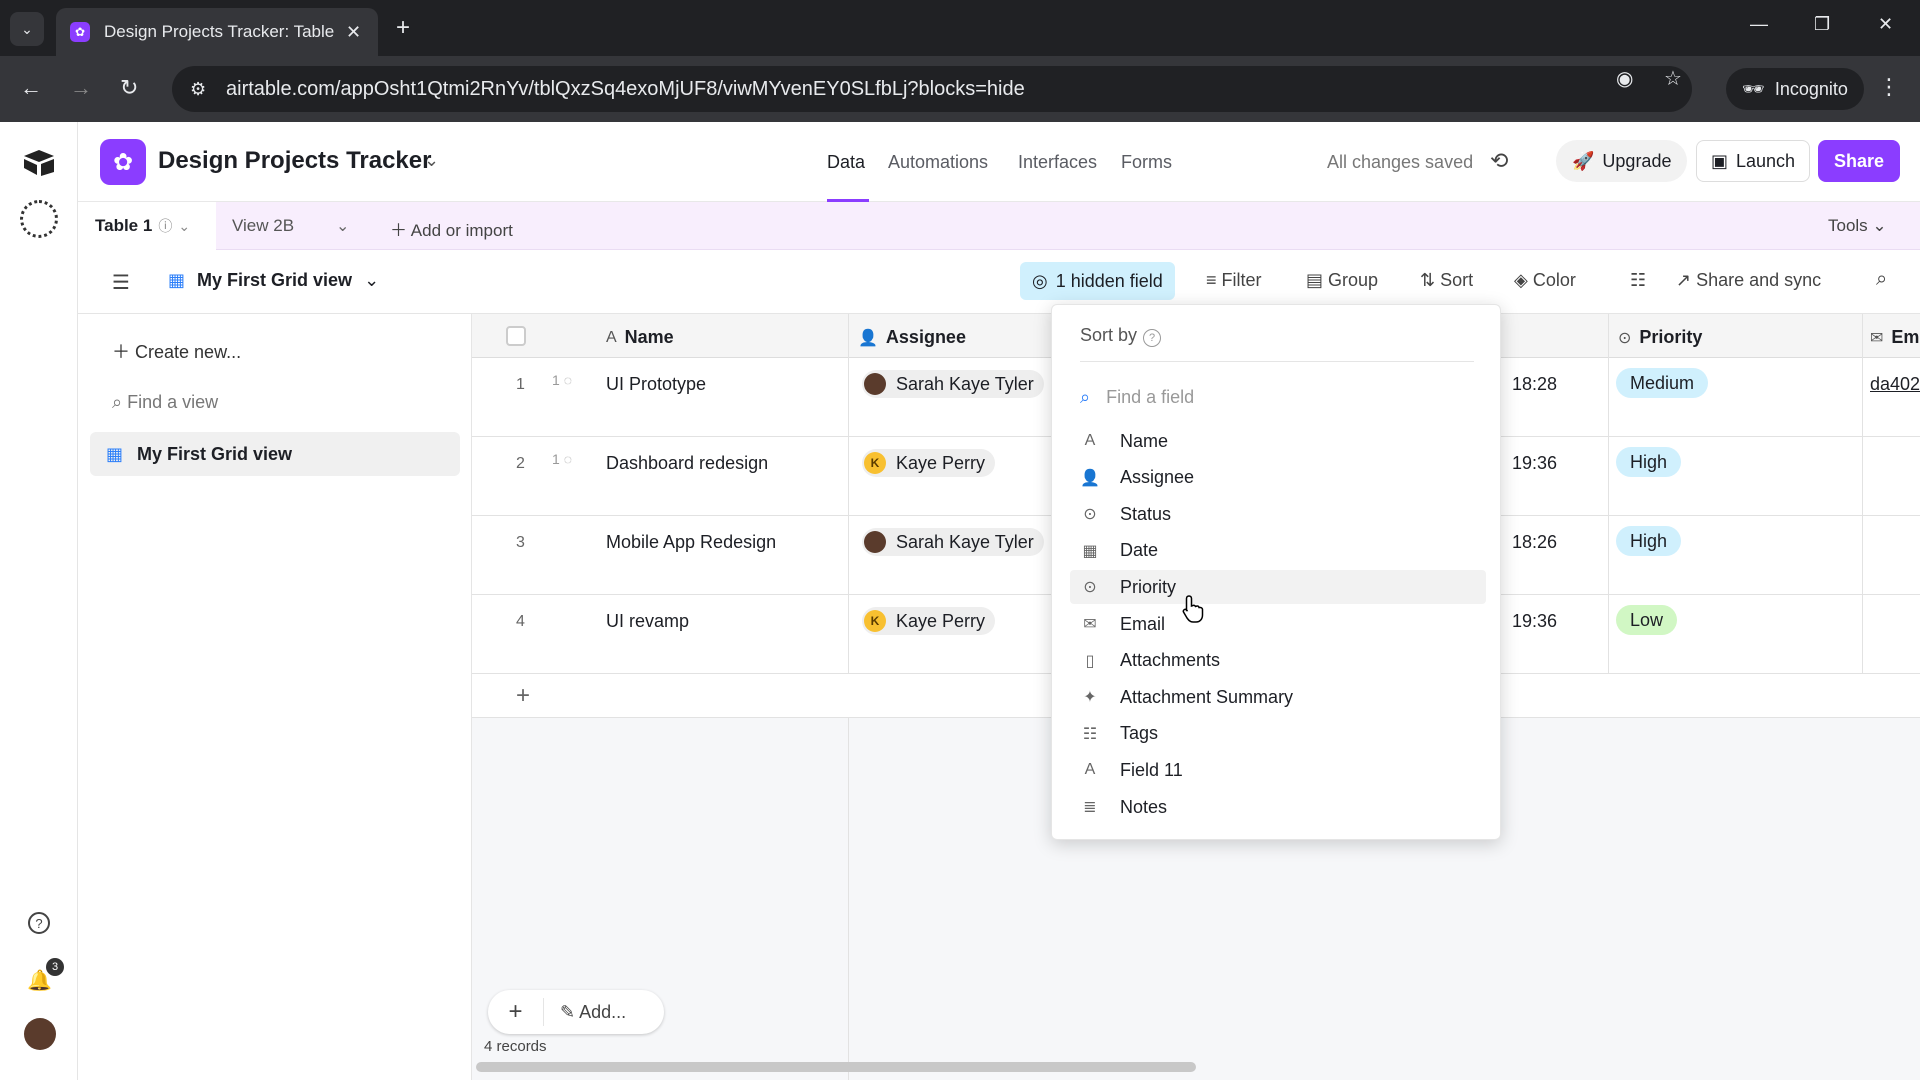  I want to click on base-title: Design Projects Tracker, so click(294, 161).